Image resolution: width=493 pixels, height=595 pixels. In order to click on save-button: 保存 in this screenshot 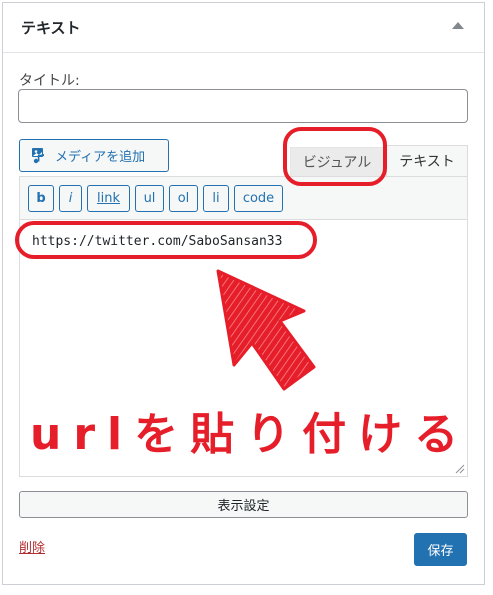, I will do `click(440, 549)`.